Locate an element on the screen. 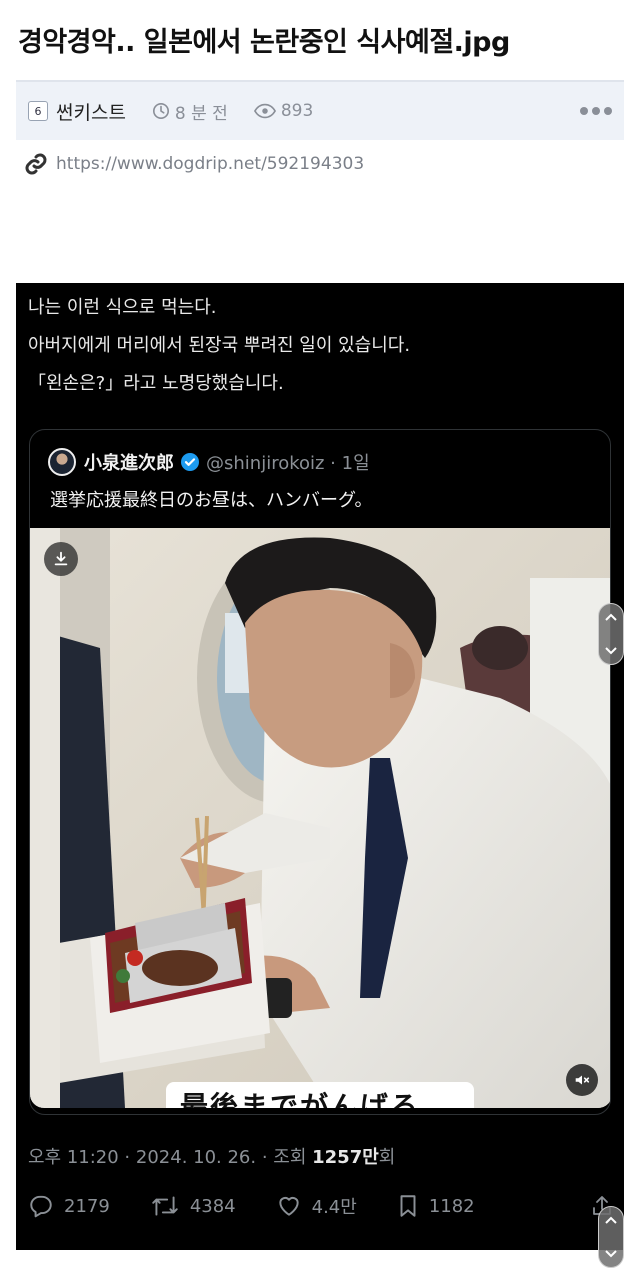 Image resolution: width=640 pixels, height=1280 pixels. view-count: 1257만 is located at coordinates (345, 1157).